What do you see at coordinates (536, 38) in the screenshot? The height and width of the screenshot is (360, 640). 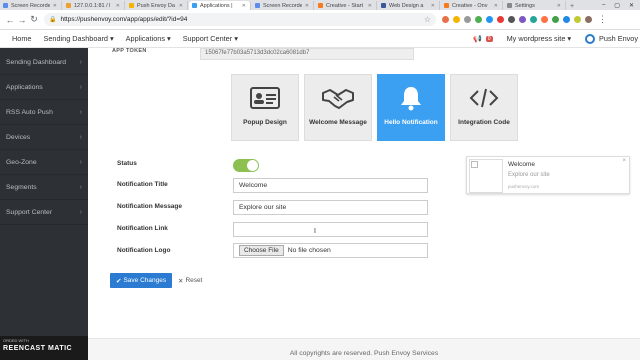 I see `site-selector-label: My wordpress site` at bounding box center [536, 38].